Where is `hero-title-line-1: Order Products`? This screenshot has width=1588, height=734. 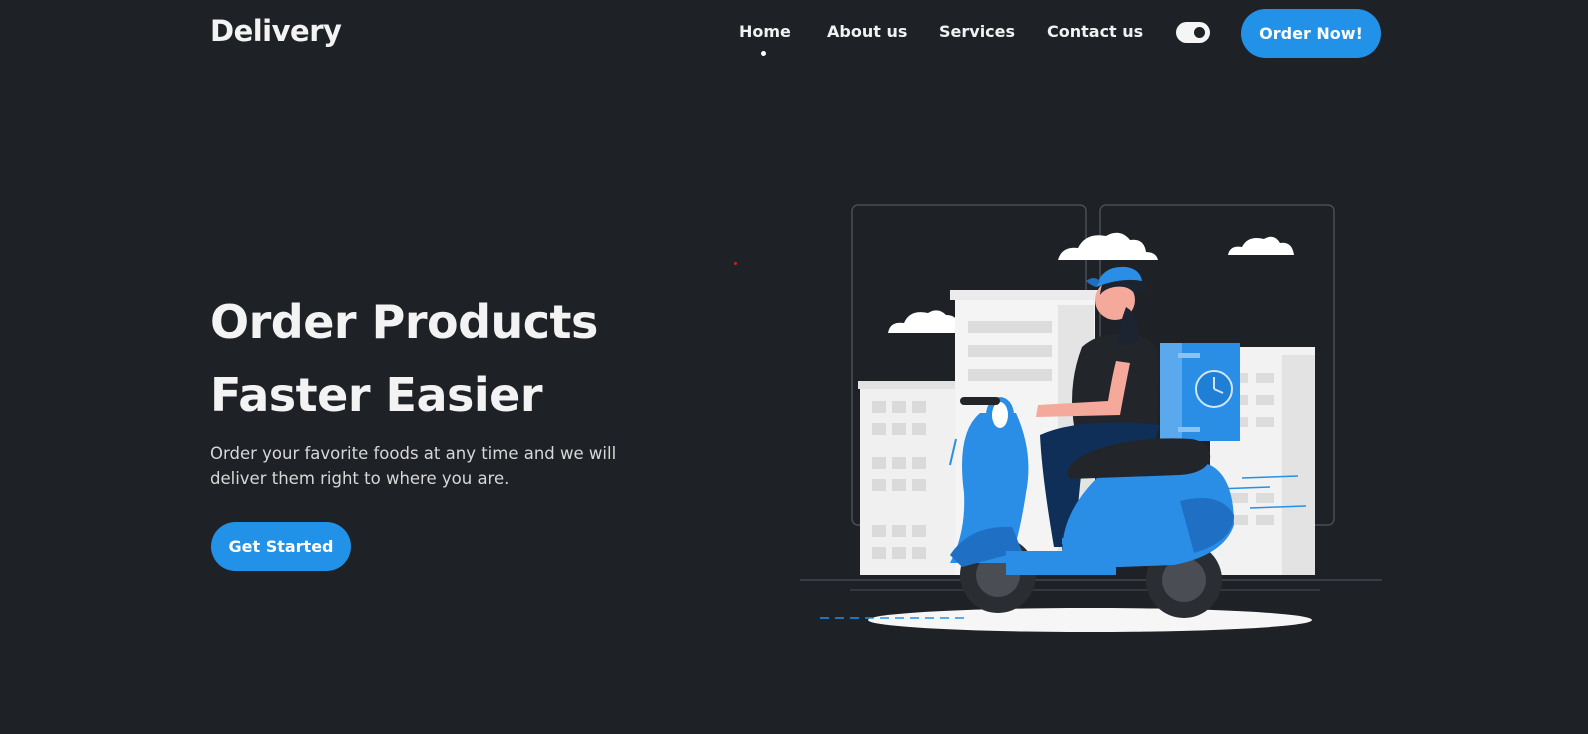 hero-title-line-1: Order Products is located at coordinates (404, 322).